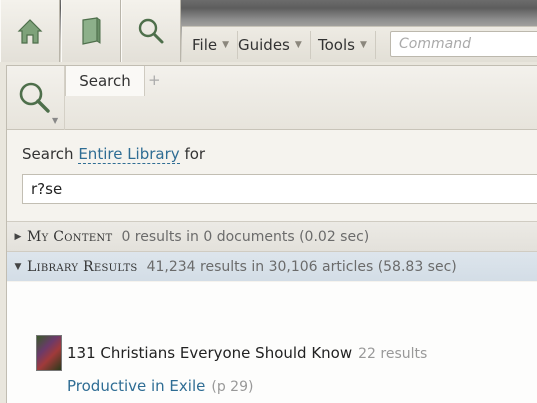 The width and height of the screenshot is (537, 403). Describe the element at coordinates (48, 154) in the screenshot. I see `search-prefix: Search` at that location.